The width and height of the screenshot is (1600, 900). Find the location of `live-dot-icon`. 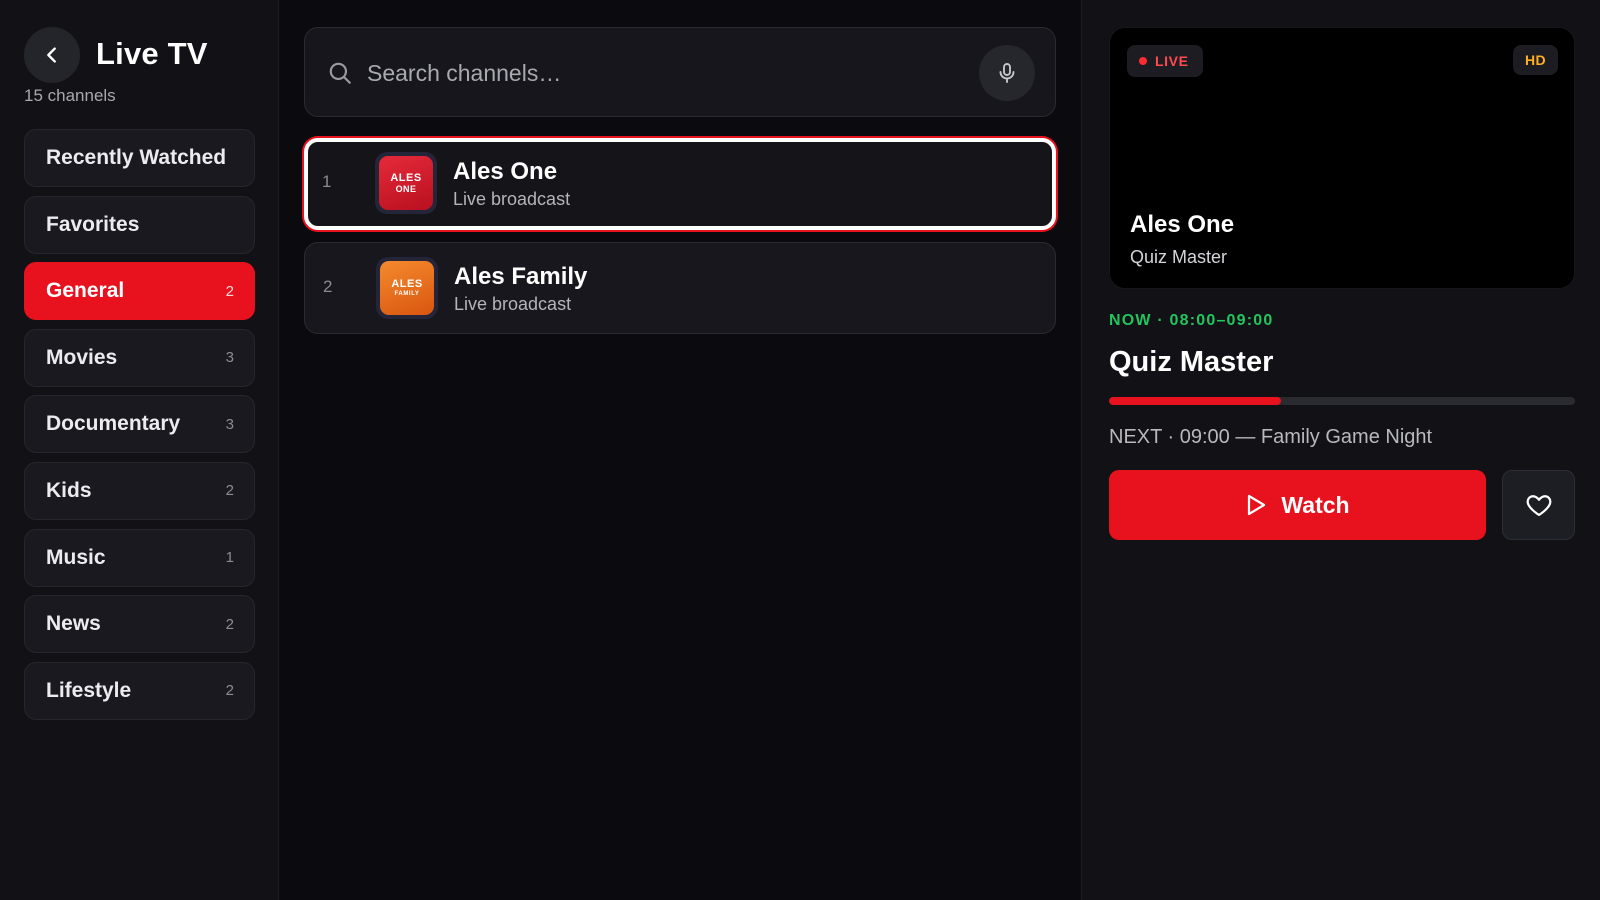

live-dot-icon is located at coordinates (1143, 61).